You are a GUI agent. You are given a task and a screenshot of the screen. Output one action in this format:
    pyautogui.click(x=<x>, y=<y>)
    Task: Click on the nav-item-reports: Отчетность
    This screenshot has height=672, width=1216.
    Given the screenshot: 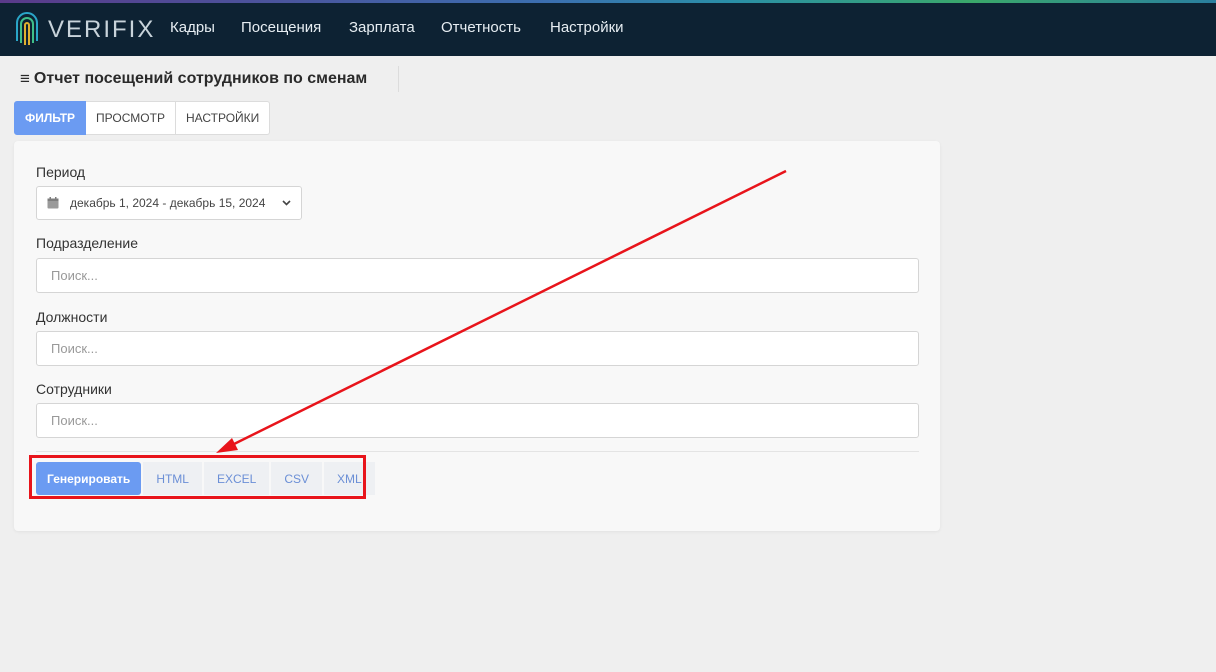 What is the action you would take?
    pyautogui.click(x=481, y=27)
    